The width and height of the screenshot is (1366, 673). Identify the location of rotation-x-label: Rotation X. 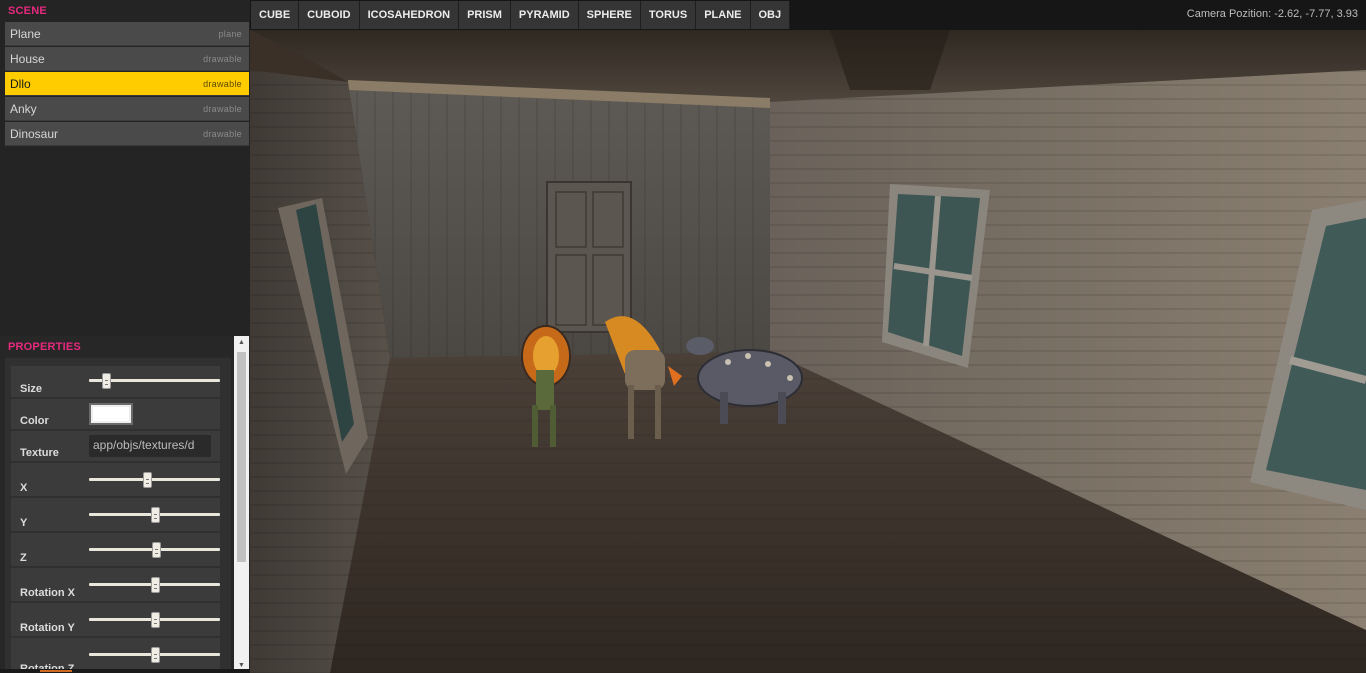
(47, 593).